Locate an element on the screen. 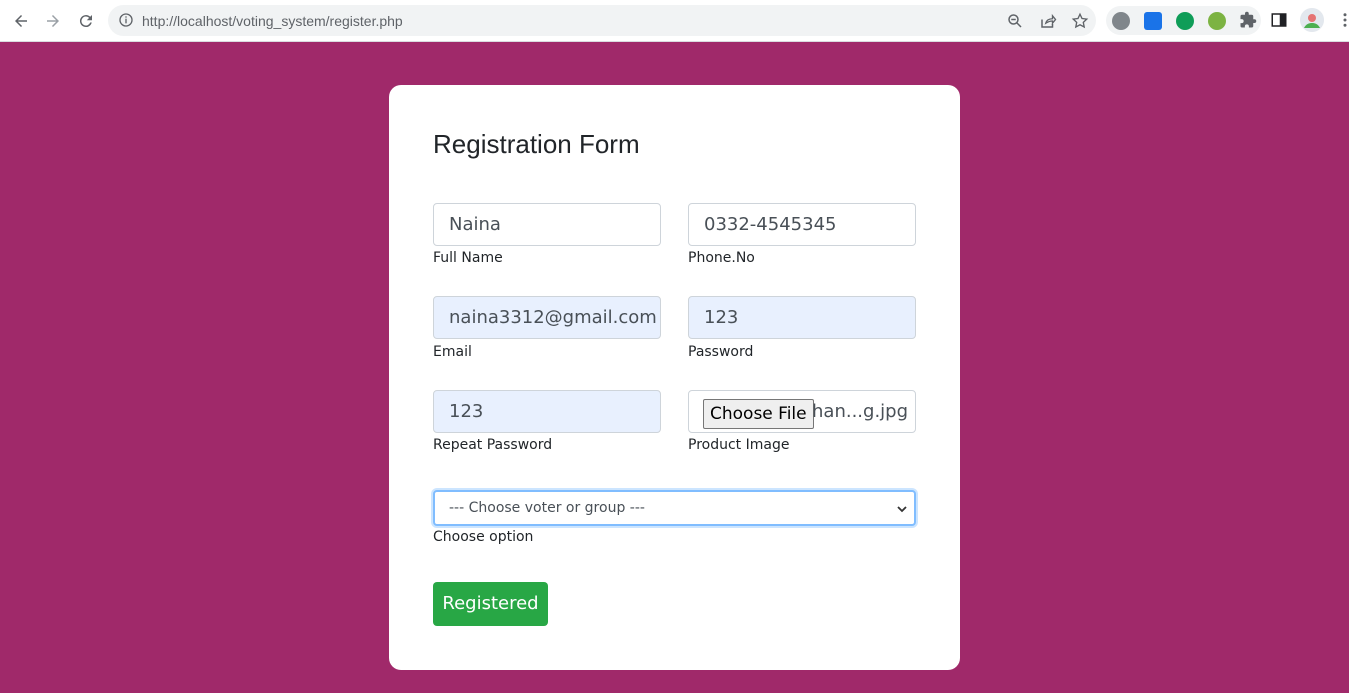  extensions-icon is located at coordinates (1248, 20).